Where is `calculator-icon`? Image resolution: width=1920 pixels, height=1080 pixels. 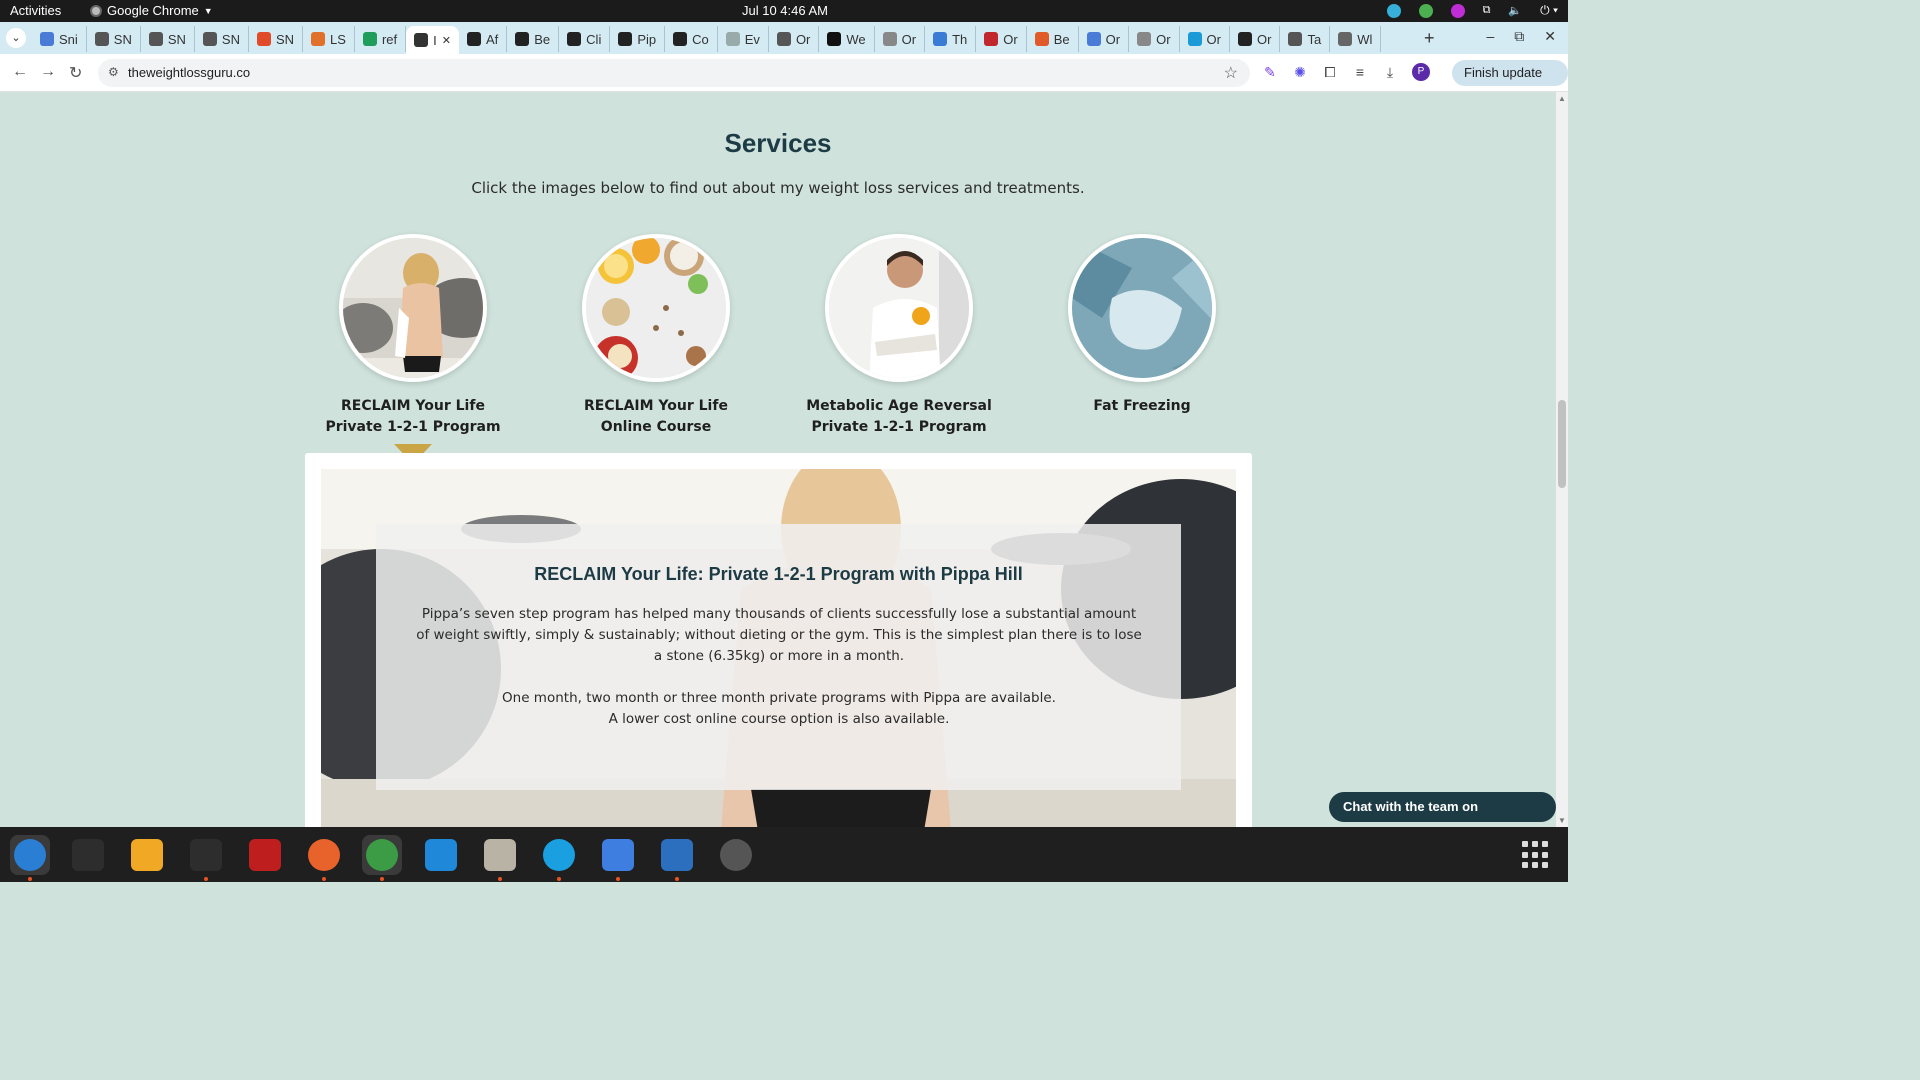 calculator-icon is located at coordinates (147, 855).